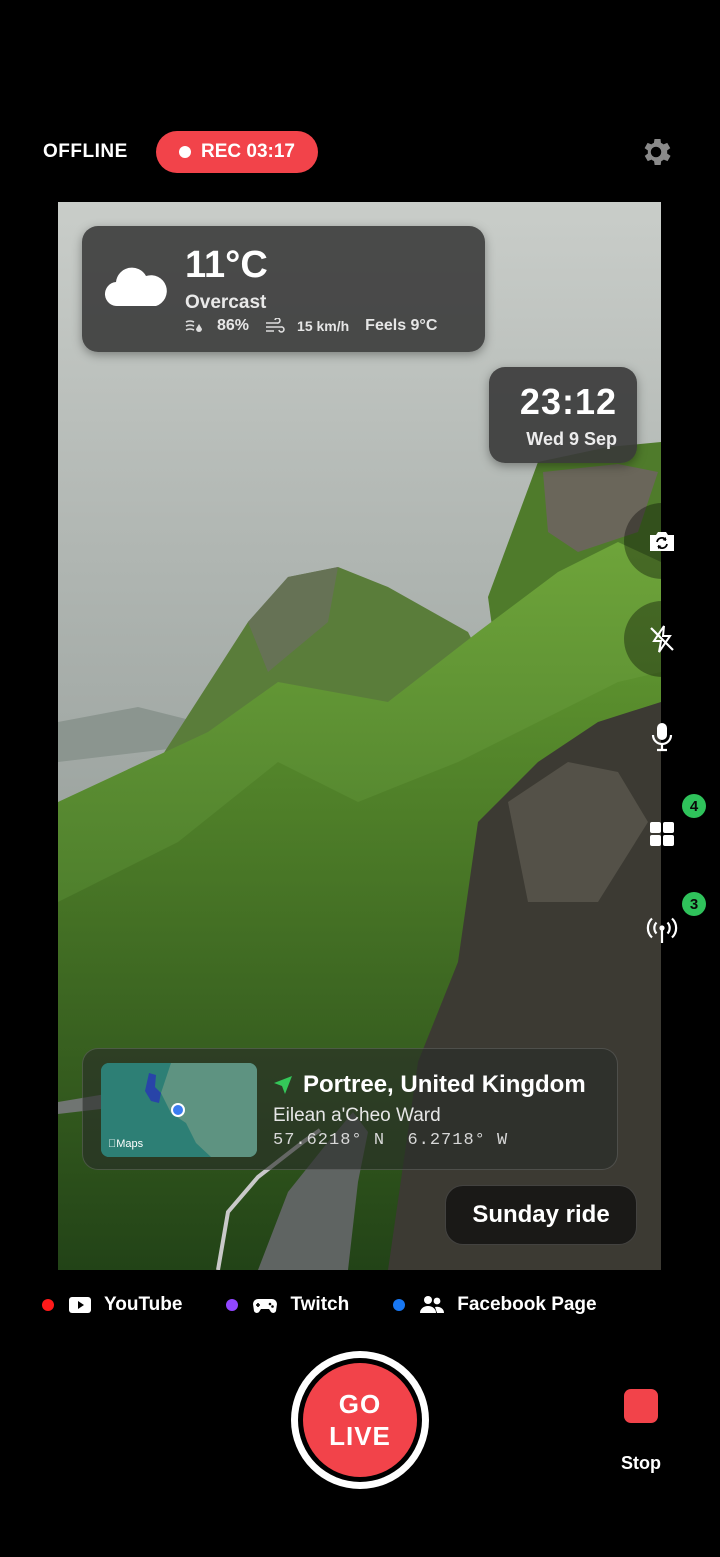  I want to click on recording-indicator: REC 03:17, so click(237, 152).